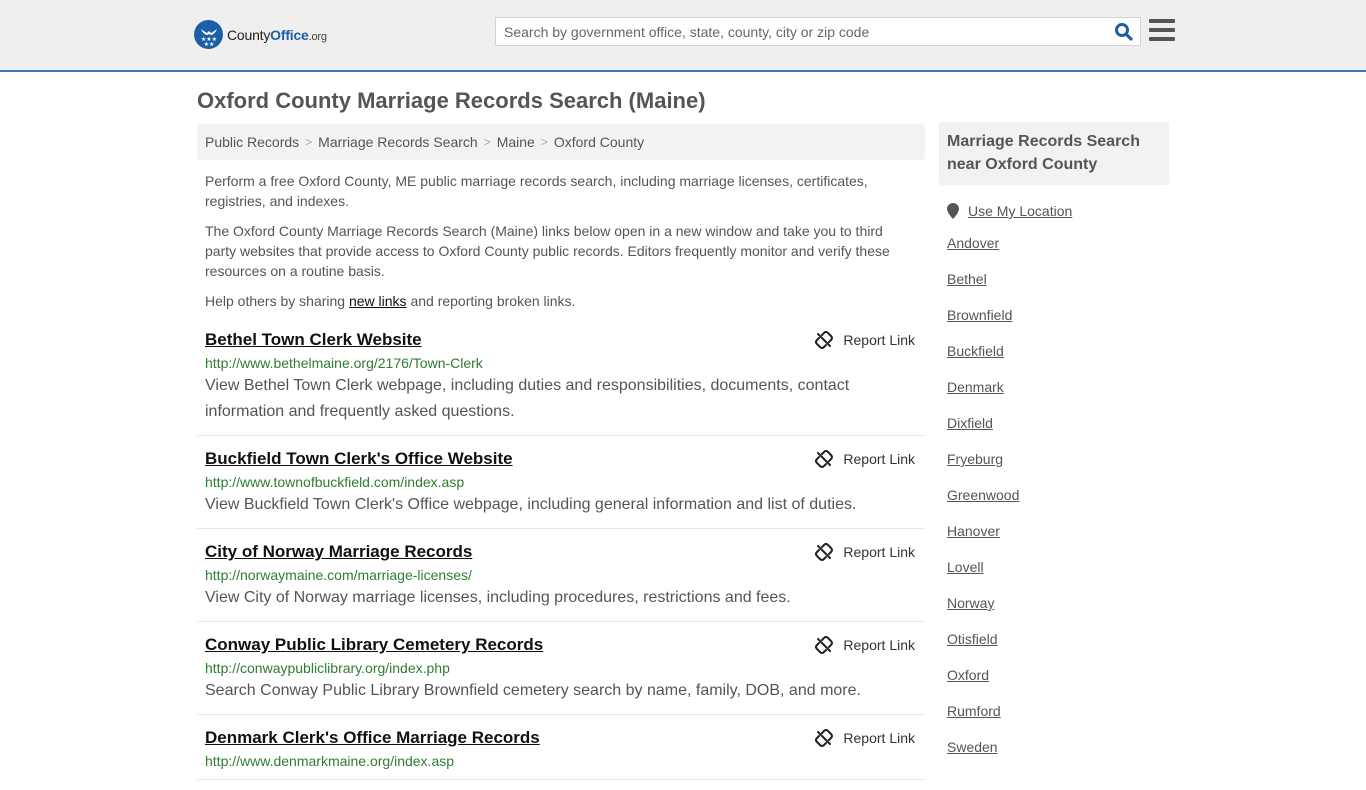 This screenshot has height=790, width=1366. I want to click on city-list-item: Greenwood, so click(1058, 505).